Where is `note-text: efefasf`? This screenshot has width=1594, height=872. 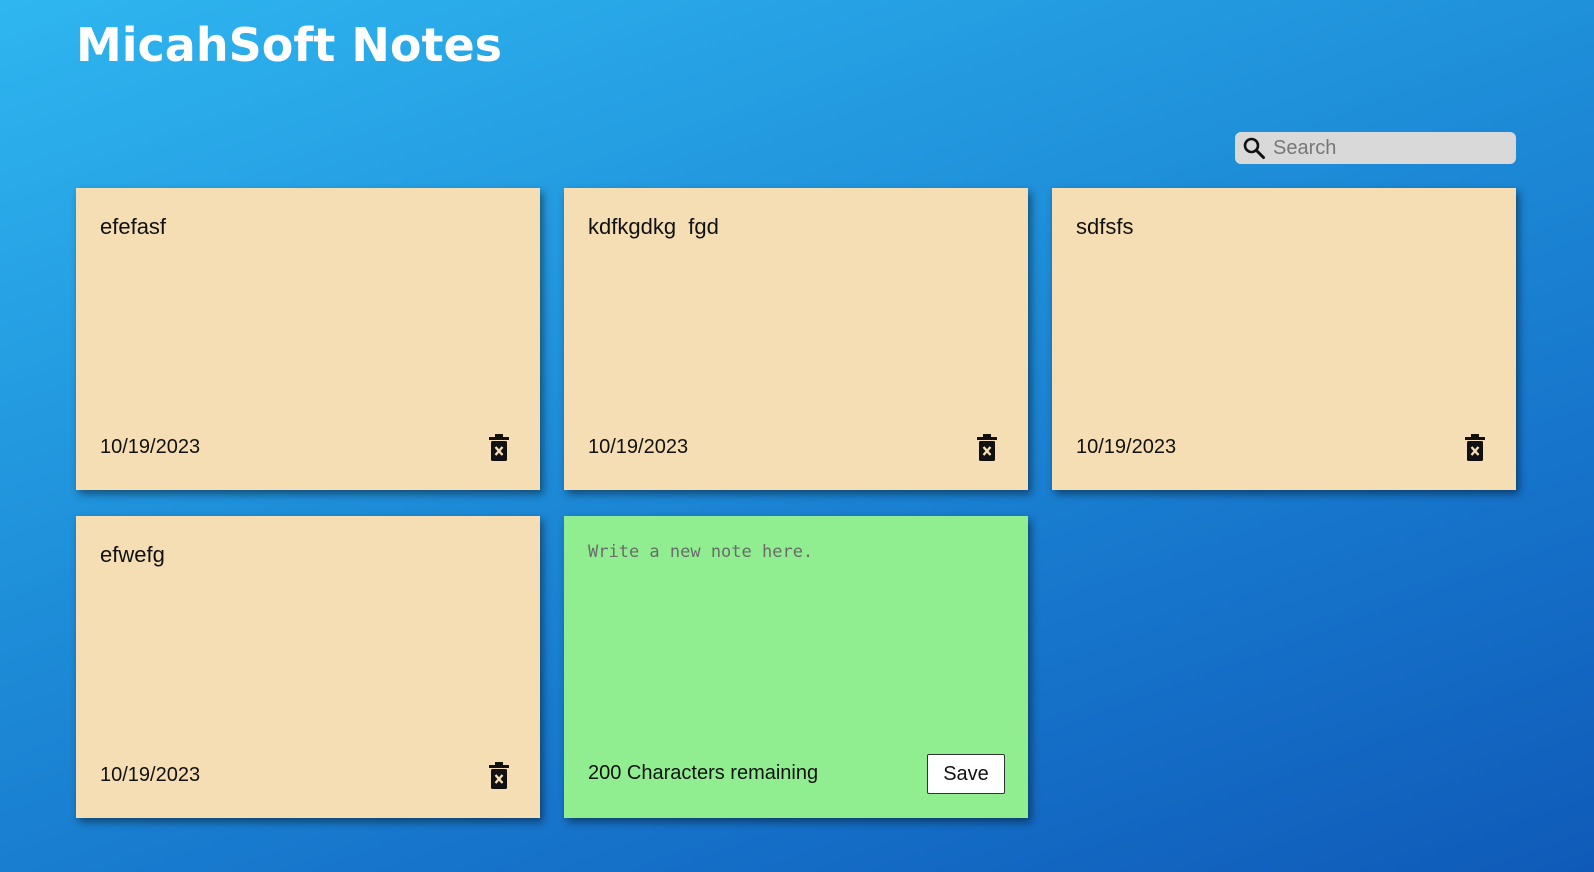 note-text: efefasf is located at coordinates (133, 226).